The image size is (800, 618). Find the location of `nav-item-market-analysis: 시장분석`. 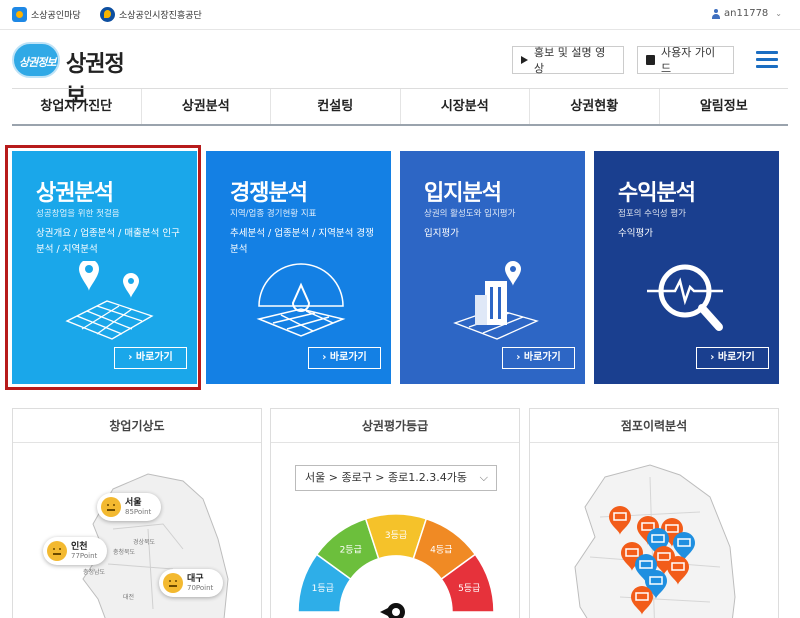

nav-item-market-analysis: 시장분석 is located at coordinates (465, 106).